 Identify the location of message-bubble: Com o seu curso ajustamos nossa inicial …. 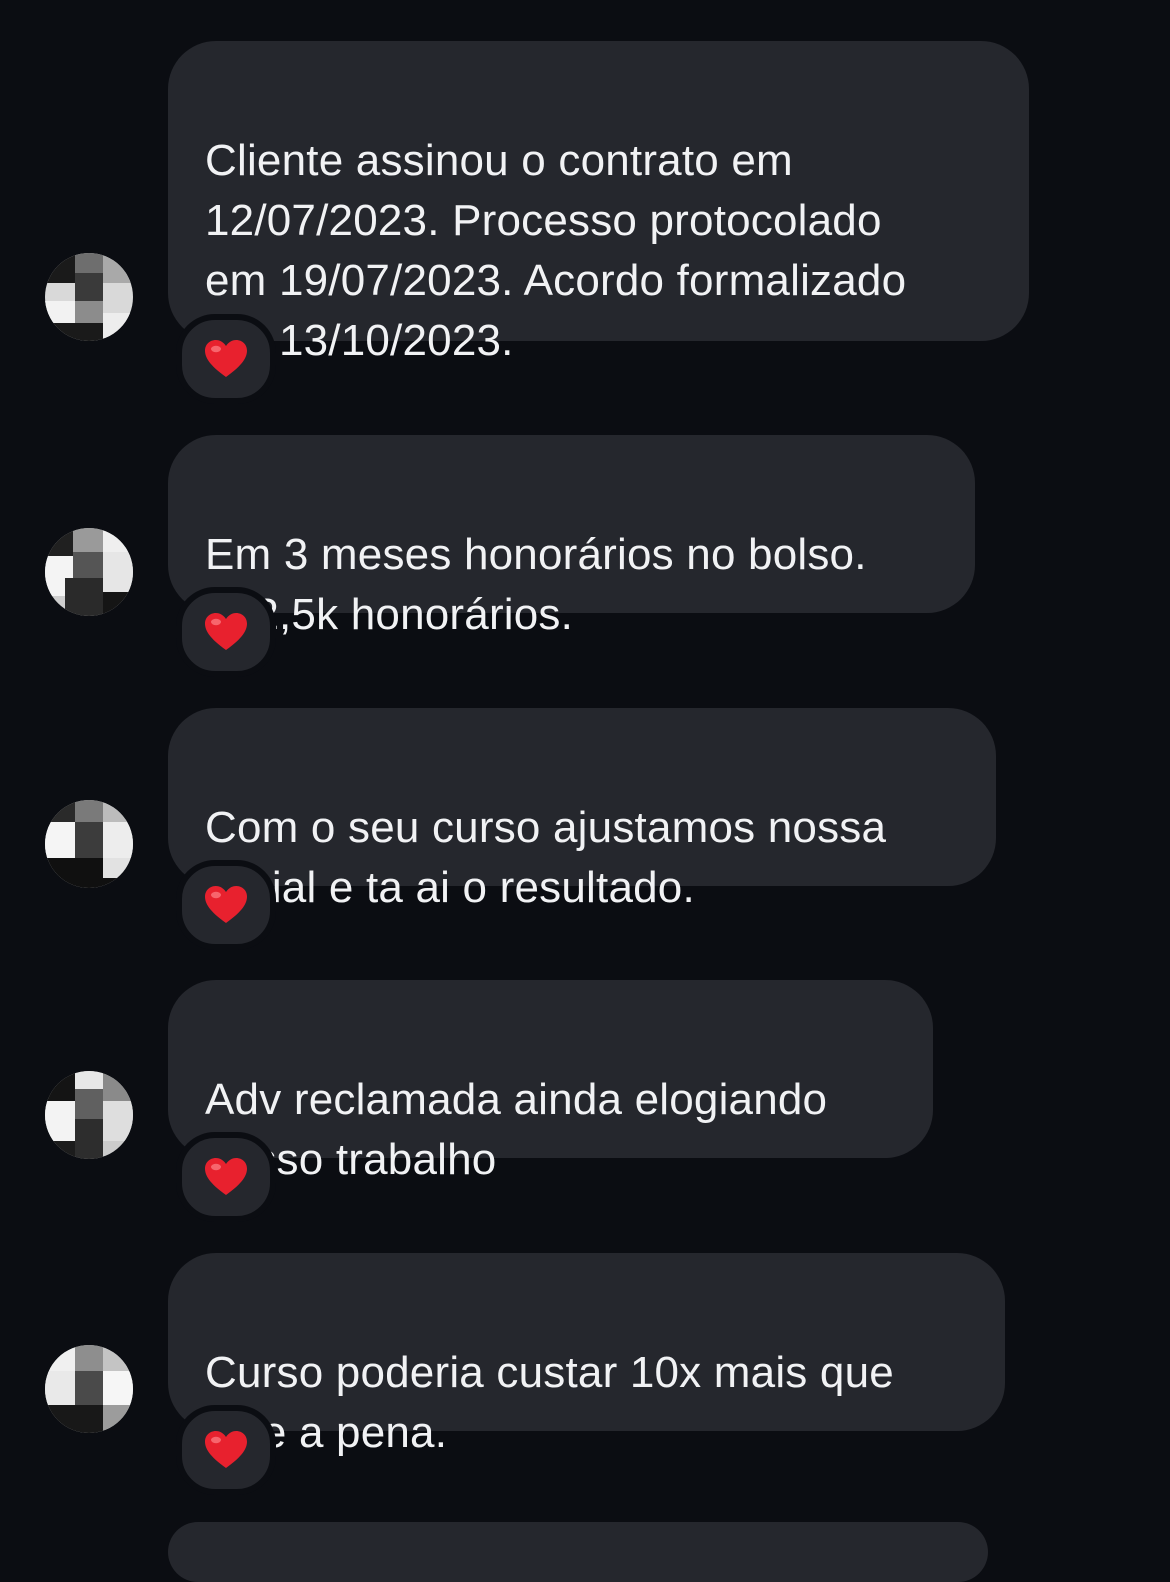
(582, 810).